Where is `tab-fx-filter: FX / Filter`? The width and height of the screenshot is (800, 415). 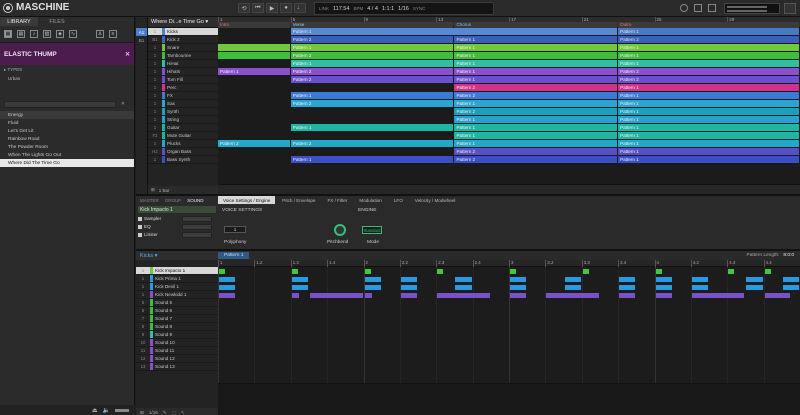
tab-fx-filter: FX / Filter is located at coordinates (337, 200).